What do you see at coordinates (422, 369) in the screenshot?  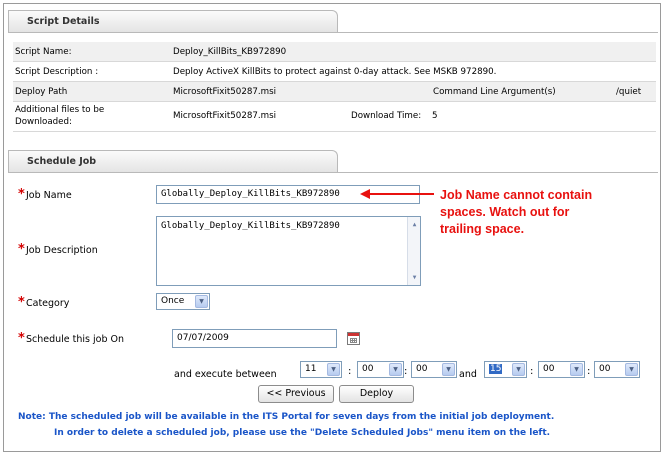 I see `start-second-value: 00` at bounding box center [422, 369].